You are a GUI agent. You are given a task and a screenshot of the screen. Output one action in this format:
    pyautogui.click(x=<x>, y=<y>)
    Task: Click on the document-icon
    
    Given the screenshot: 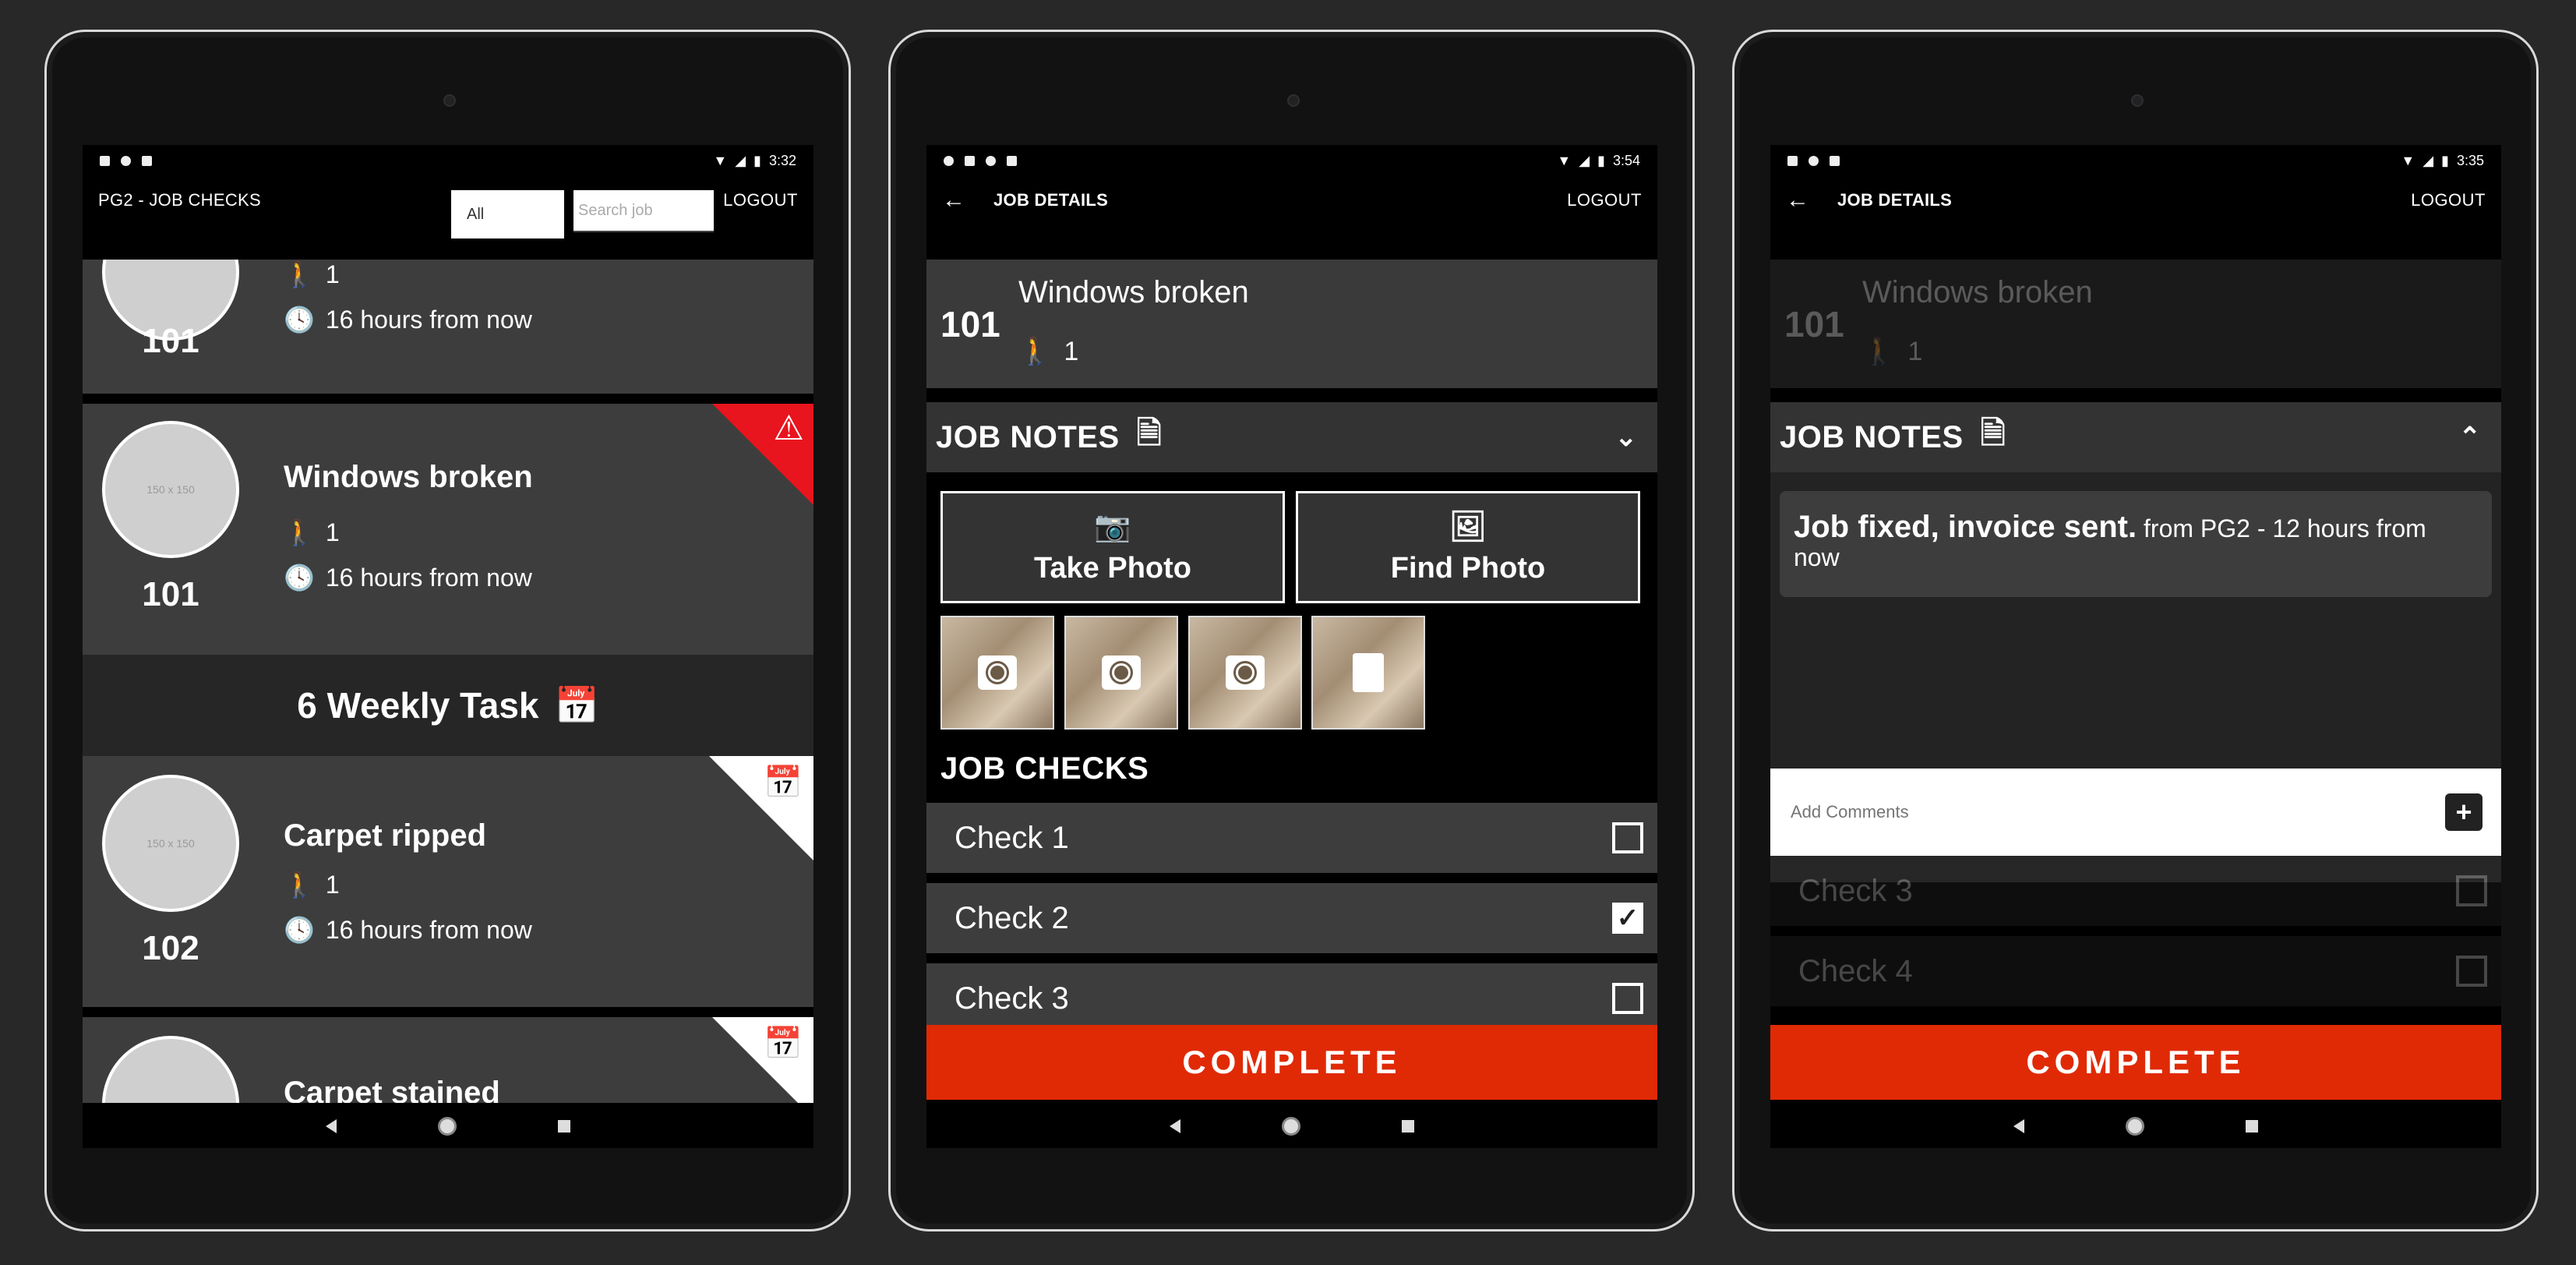 What is the action you would take?
    pyautogui.click(x=1368, y=672)
    